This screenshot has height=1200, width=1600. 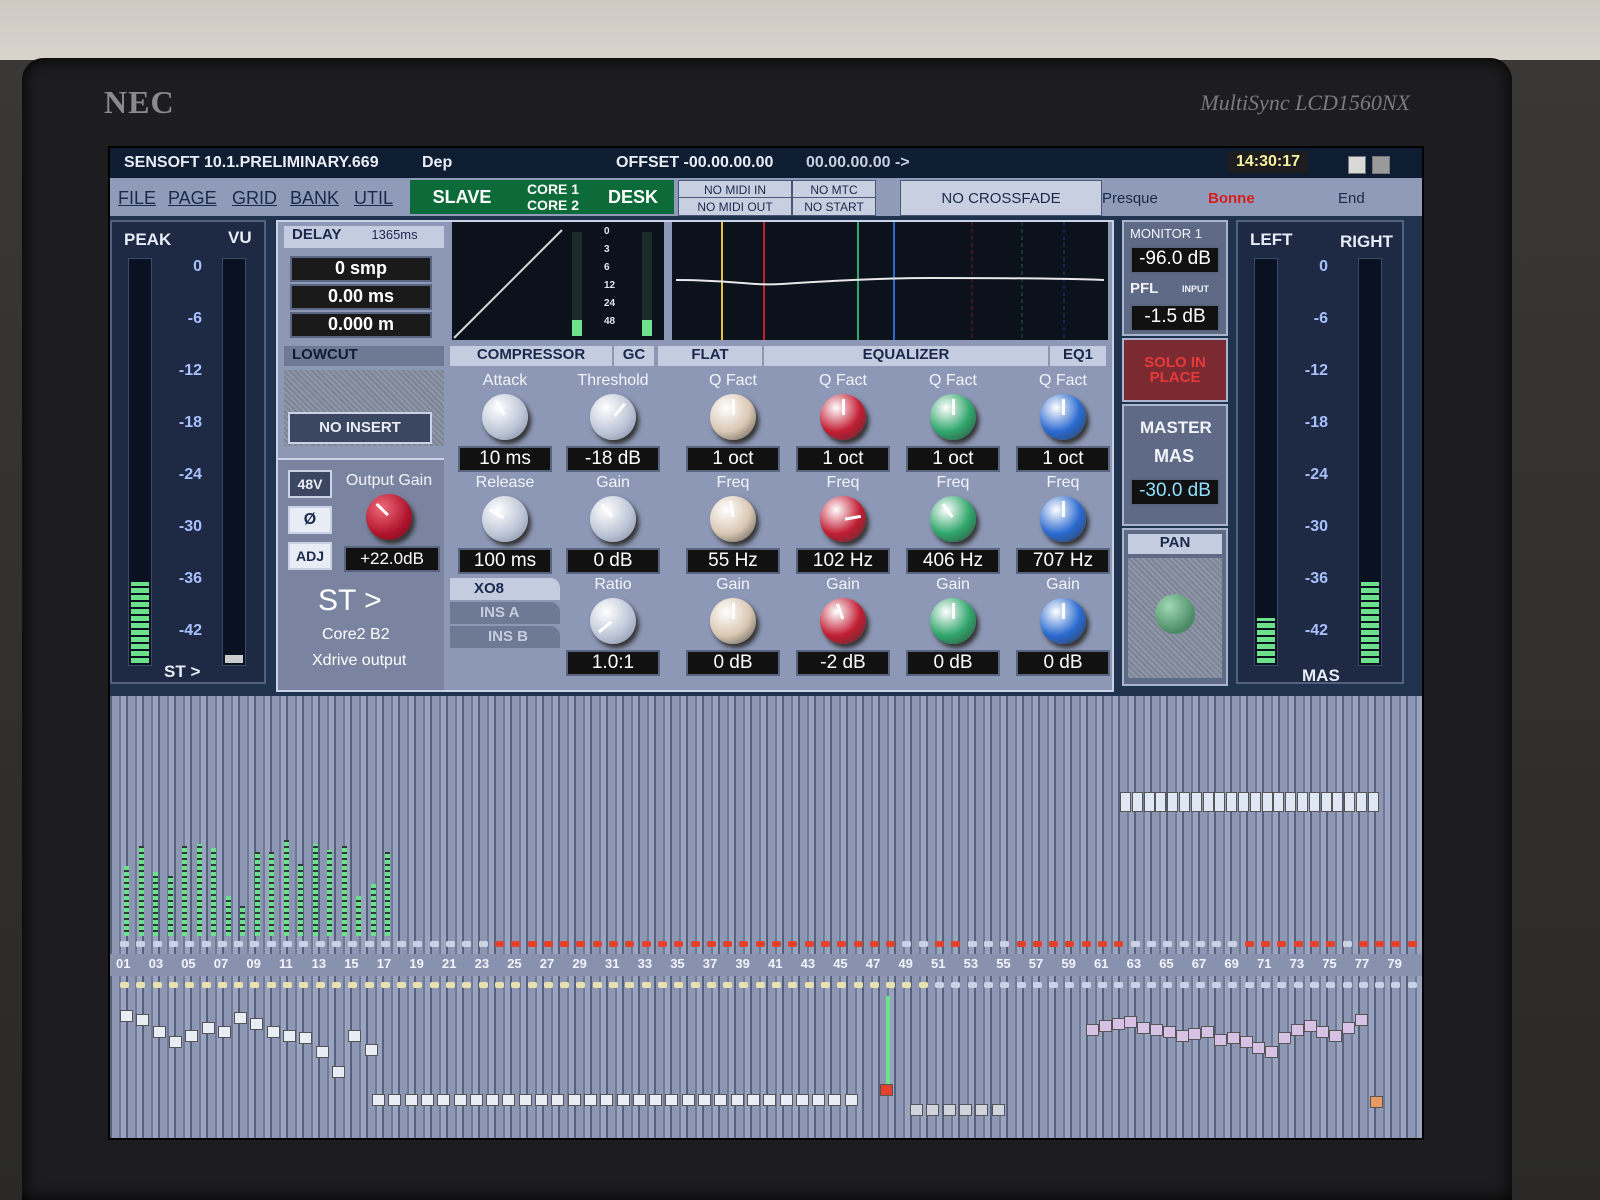 What do you see at coordinates (733, 519) in the screenshot?
I see `eq-band1-freq-knob` at bounding box center [733, 519].